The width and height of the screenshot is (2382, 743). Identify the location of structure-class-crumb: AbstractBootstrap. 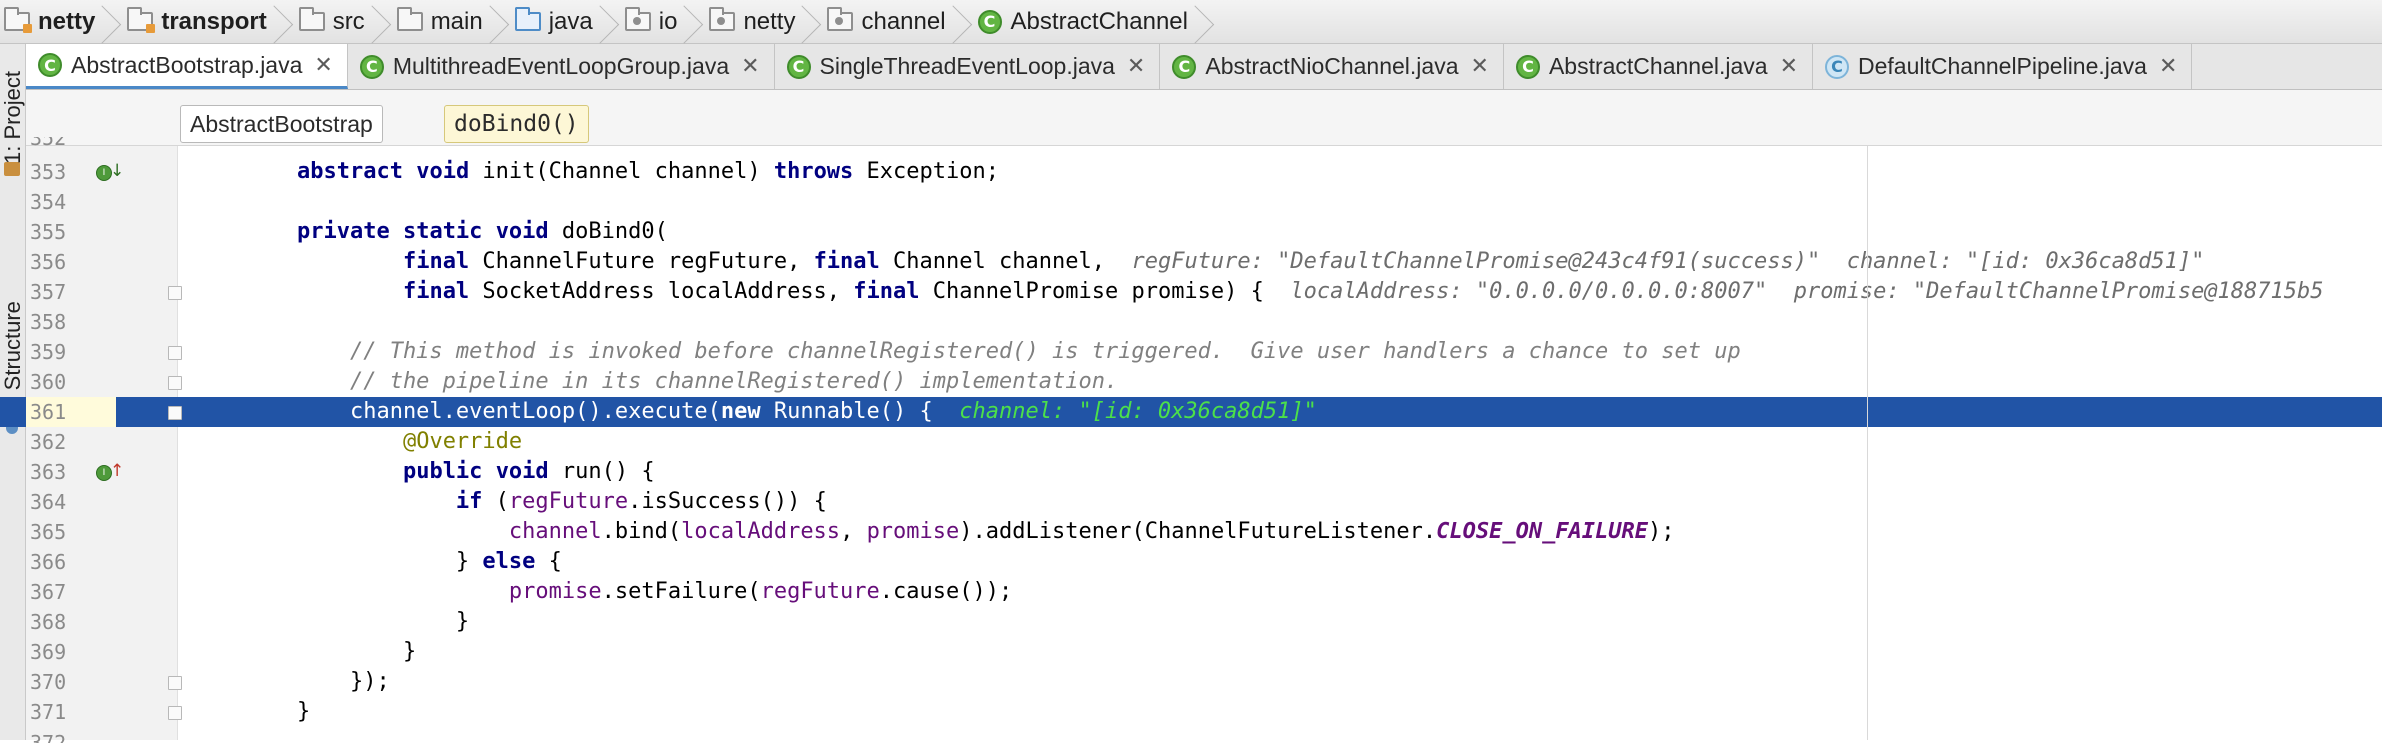
(281, 124).